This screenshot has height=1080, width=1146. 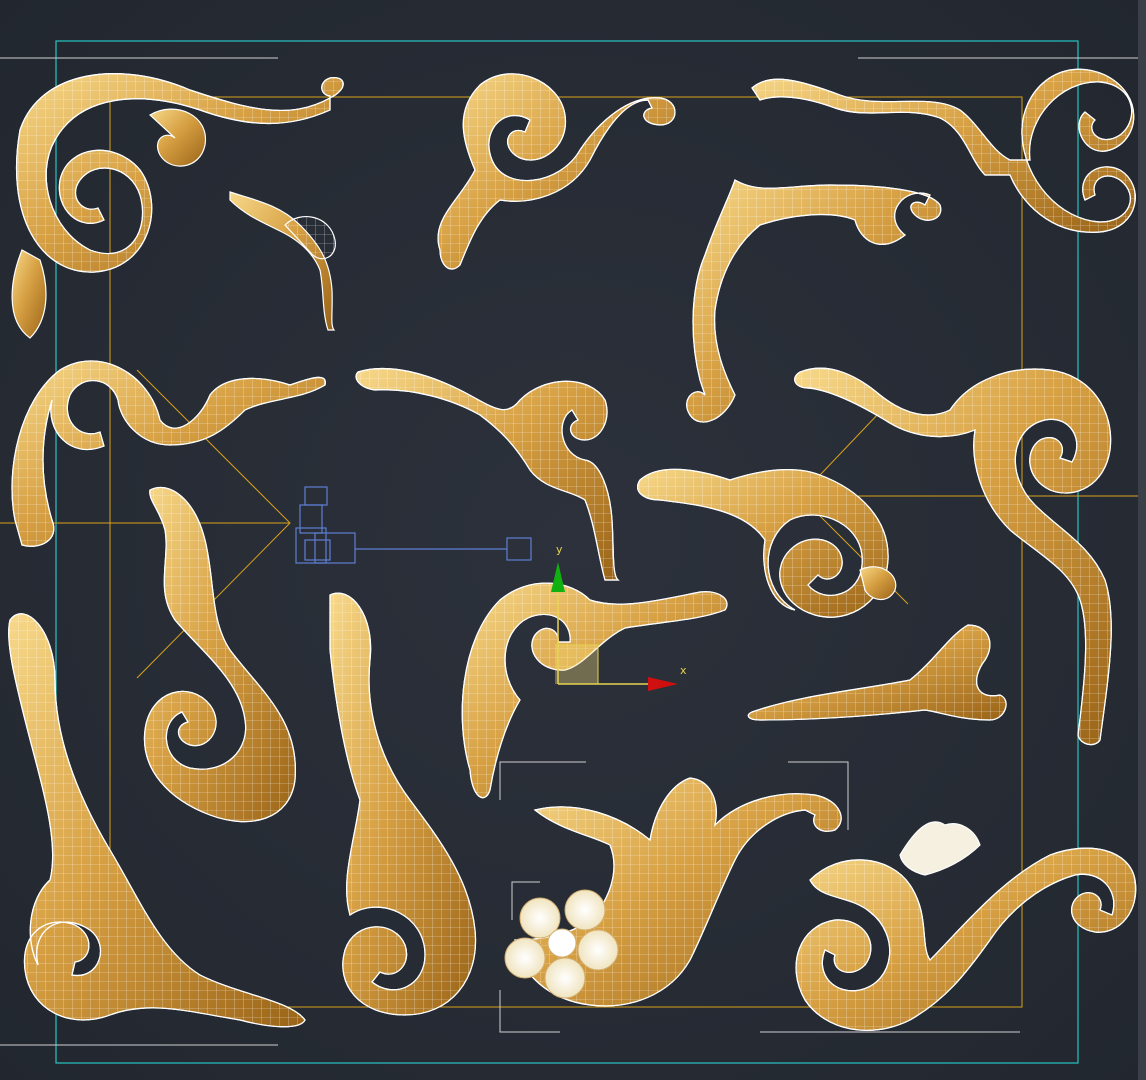 What do you see at coordinates (219, 654) in the screenshot?
I see `ornament-acanthus-left-tall` at bounding box center [219, 654].